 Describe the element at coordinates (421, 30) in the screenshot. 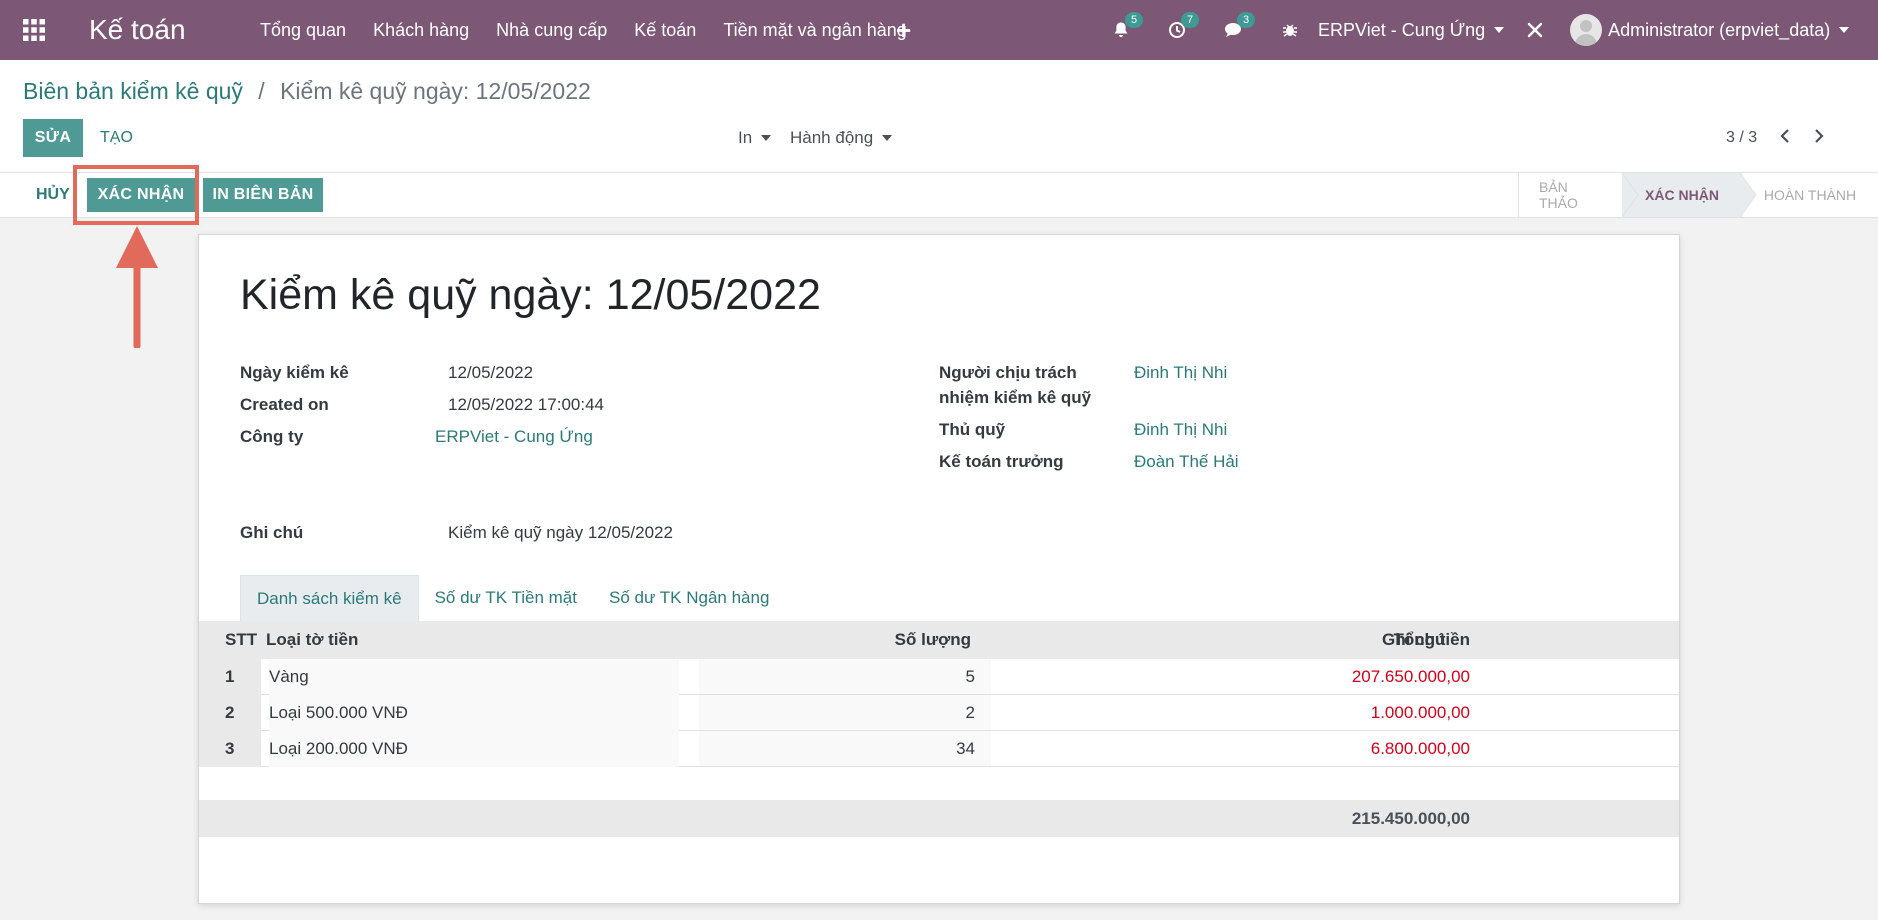

I see `menu-item-customers: Khách hàng` at that location.